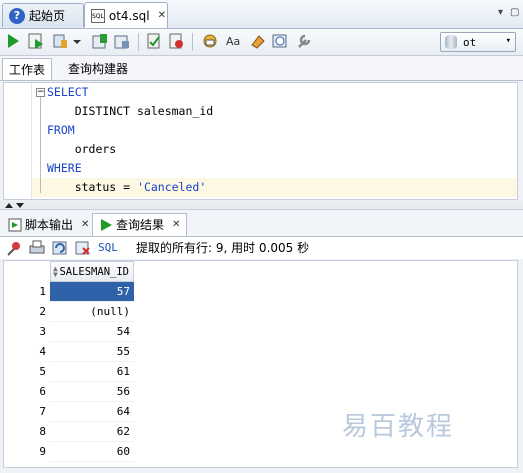 Image resolution: width=523 pixels, height=473 pixels. I want to click on editor-gutter, so click(18, 141).